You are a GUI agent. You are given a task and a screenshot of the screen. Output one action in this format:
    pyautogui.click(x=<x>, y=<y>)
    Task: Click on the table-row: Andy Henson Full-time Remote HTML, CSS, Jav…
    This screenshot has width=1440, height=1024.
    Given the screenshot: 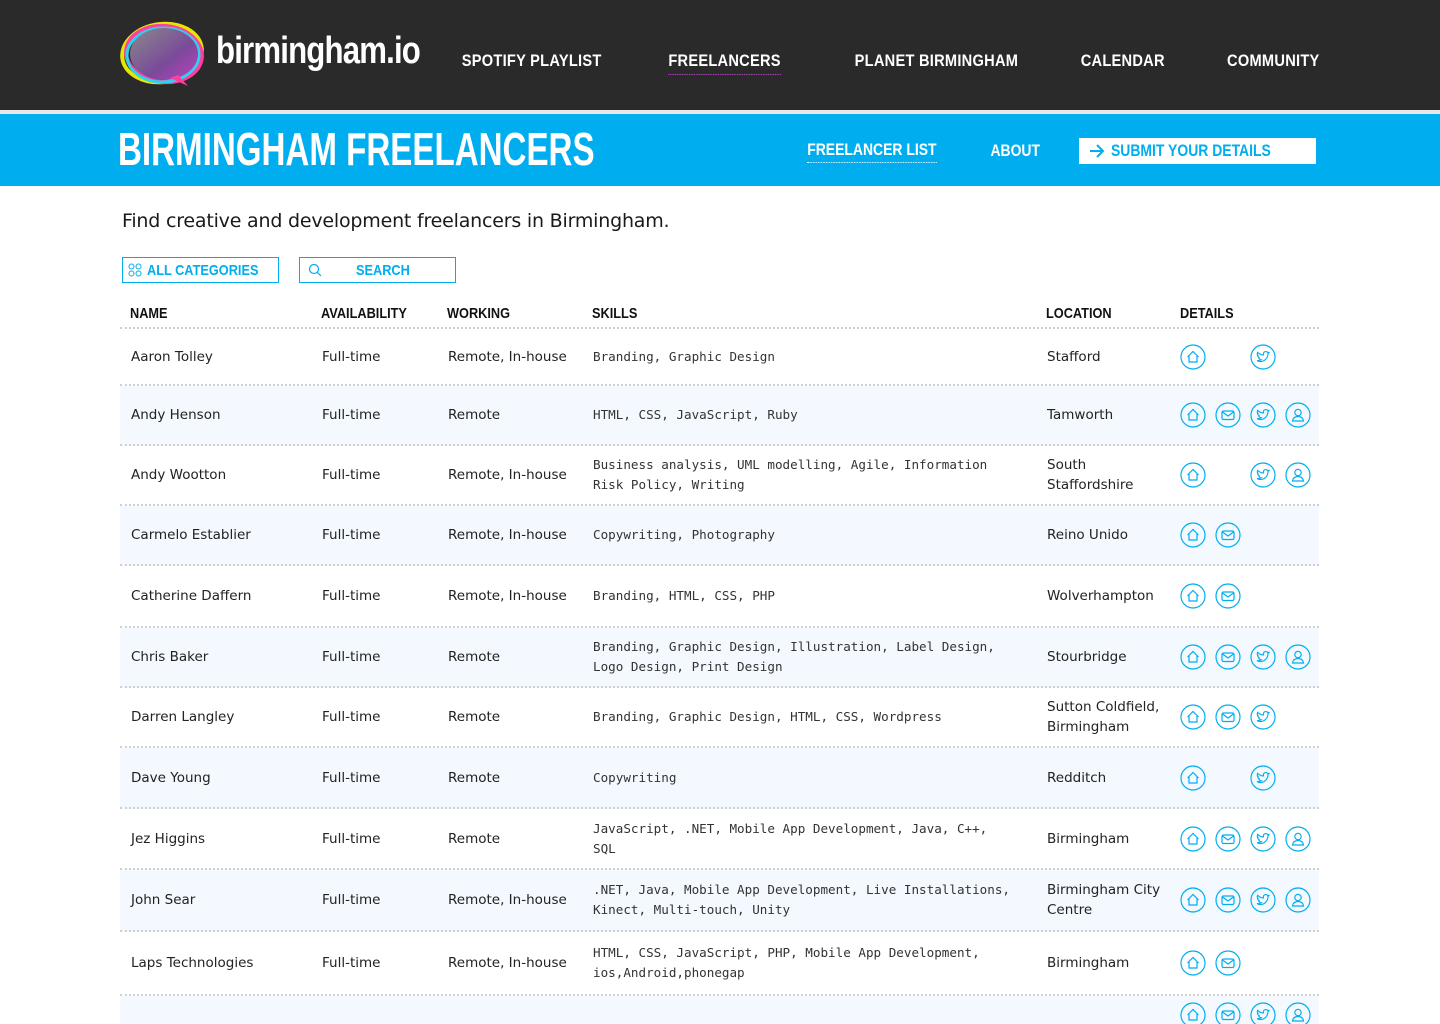 What is the action you would take?
    pyautogui.click(x=719, y=416)
    